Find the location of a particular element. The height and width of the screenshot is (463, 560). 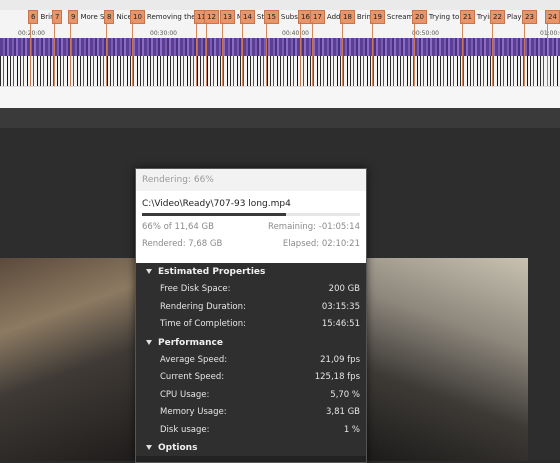

performance-row: CPU Usage: 5,70 % is located at coordinates (251, 396).